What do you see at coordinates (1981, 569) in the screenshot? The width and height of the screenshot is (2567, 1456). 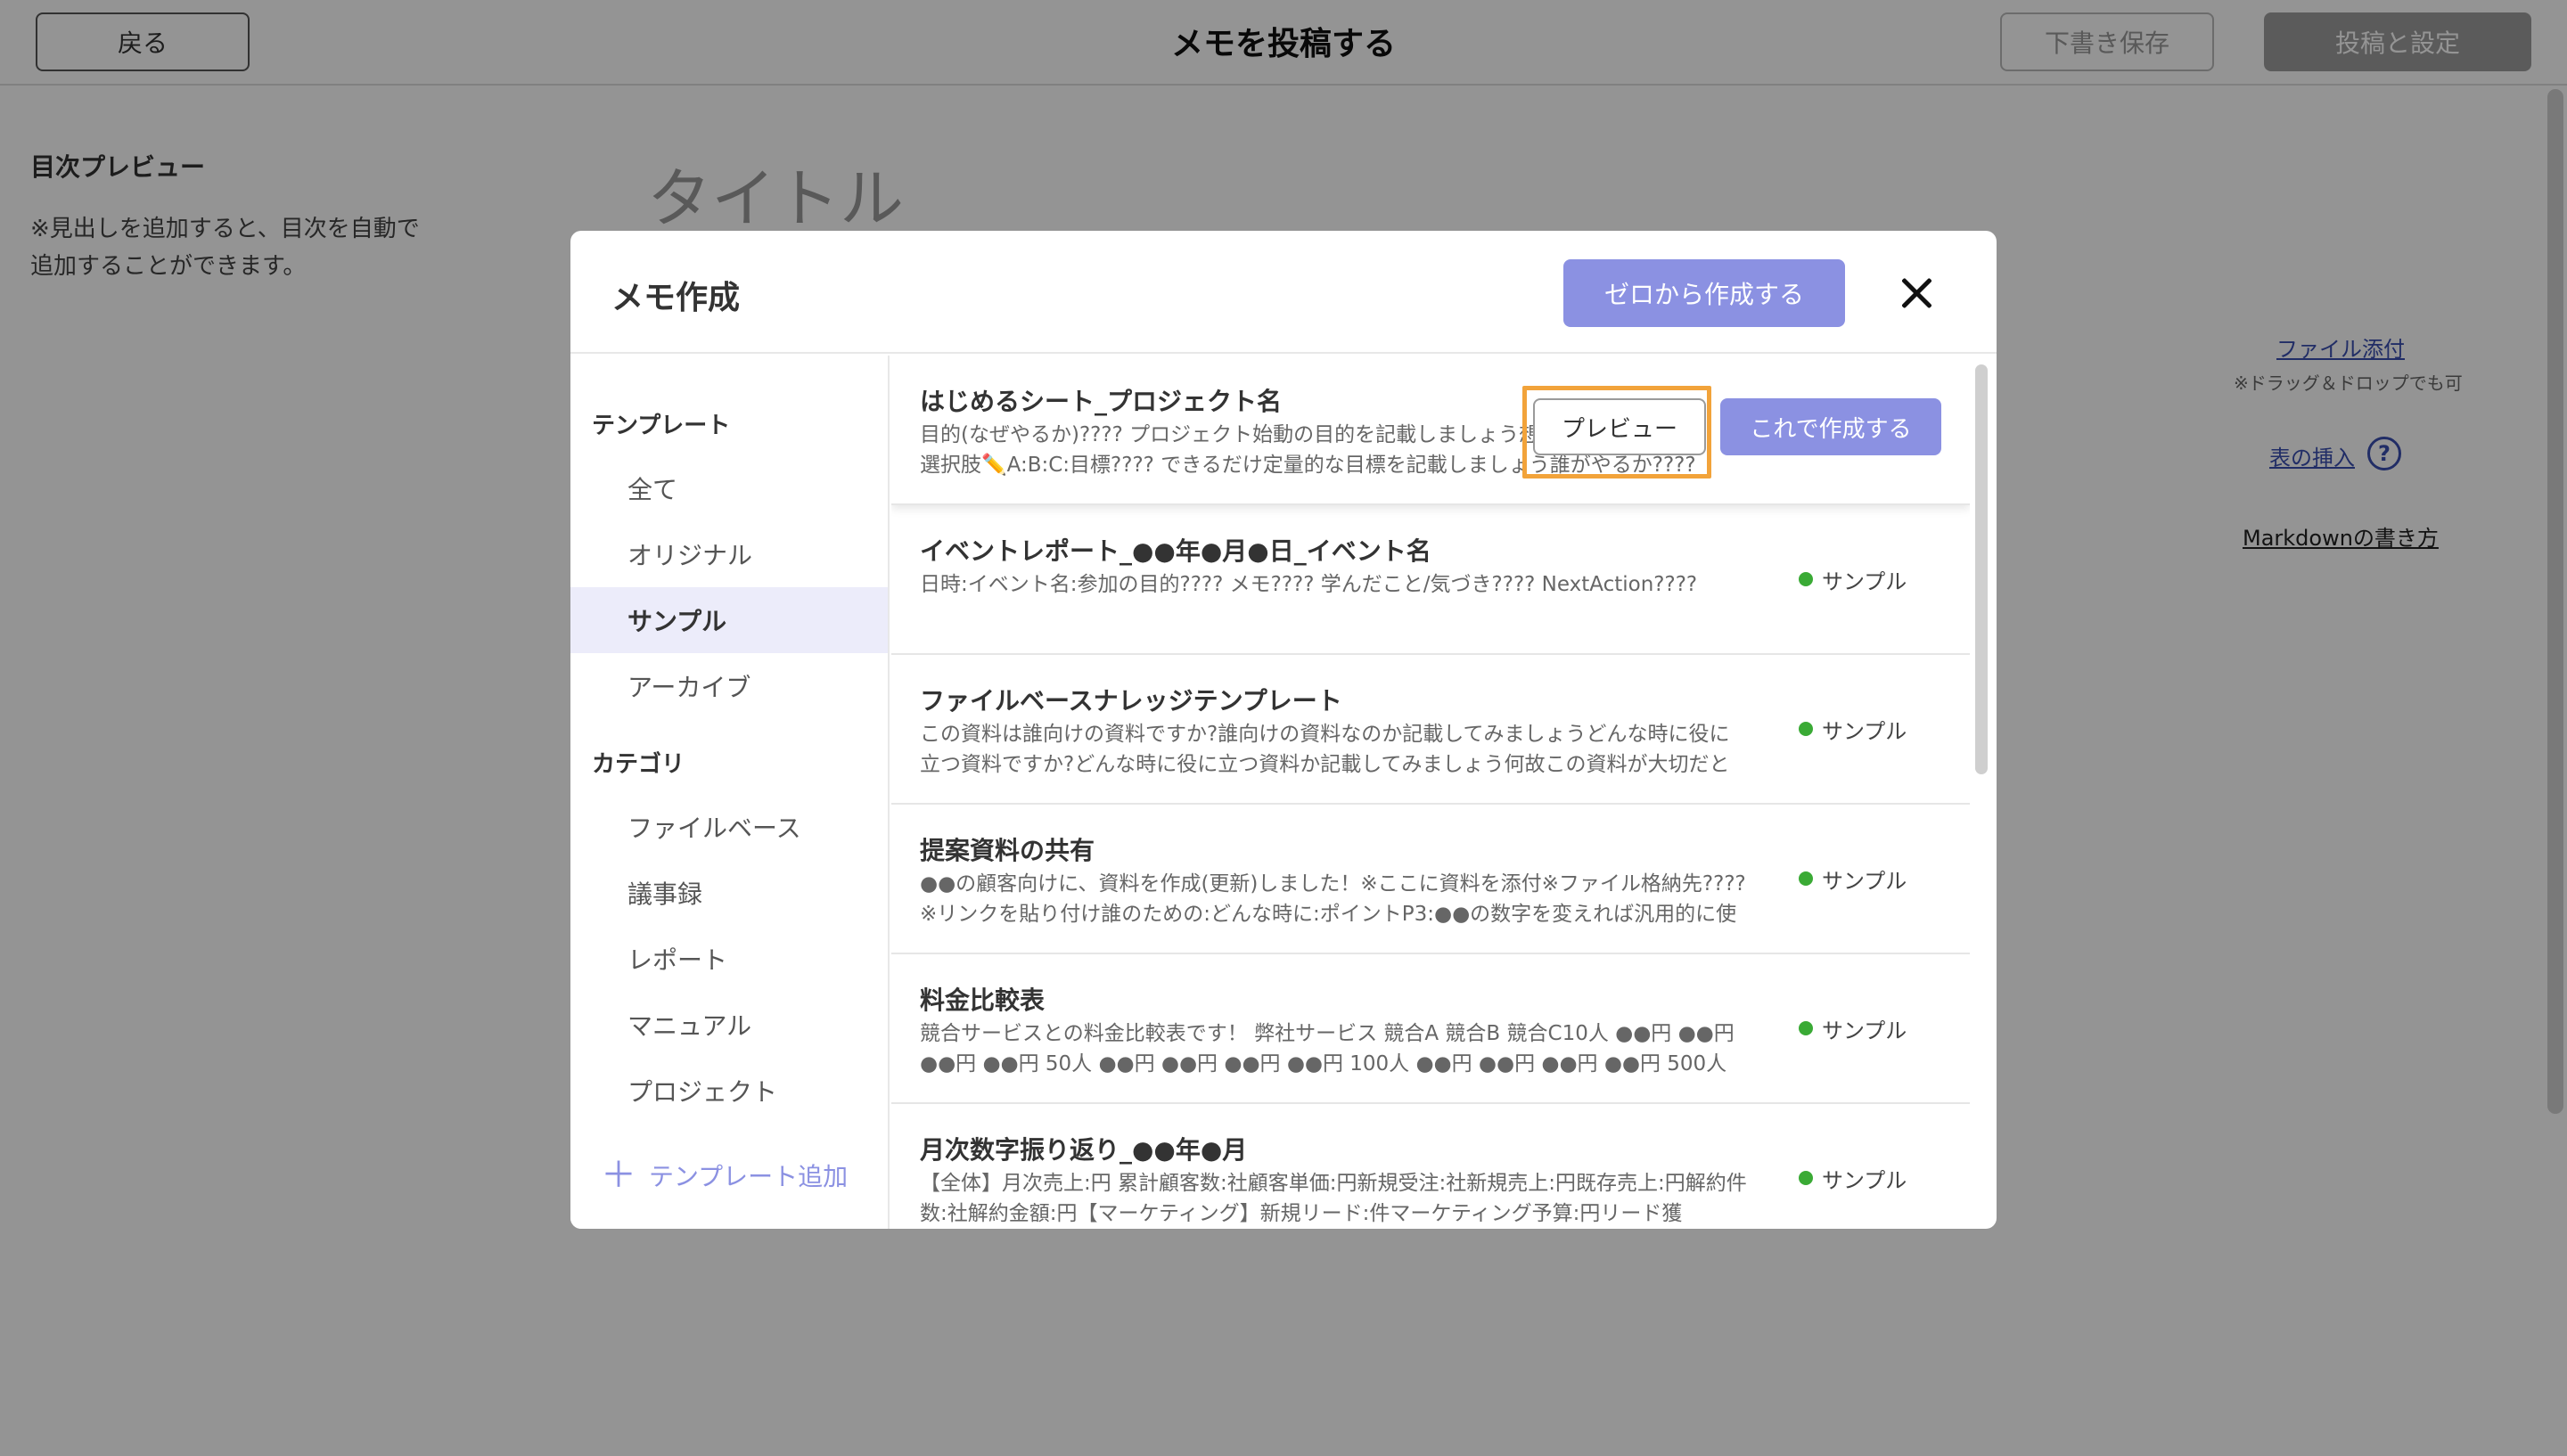 I see `template-list-scrollbar` at bounding box center [1981, 569].